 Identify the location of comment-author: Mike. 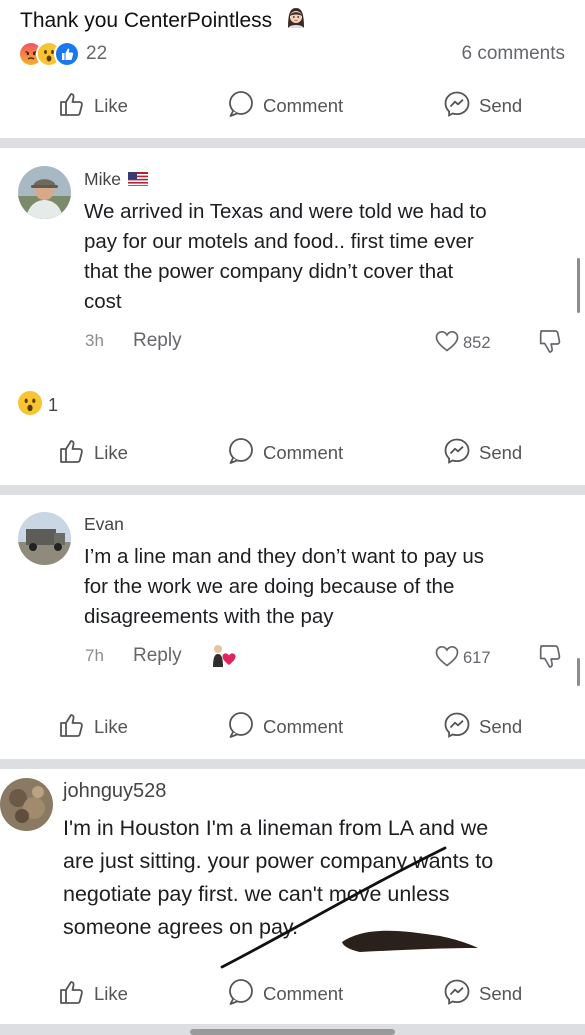
(116, 180).